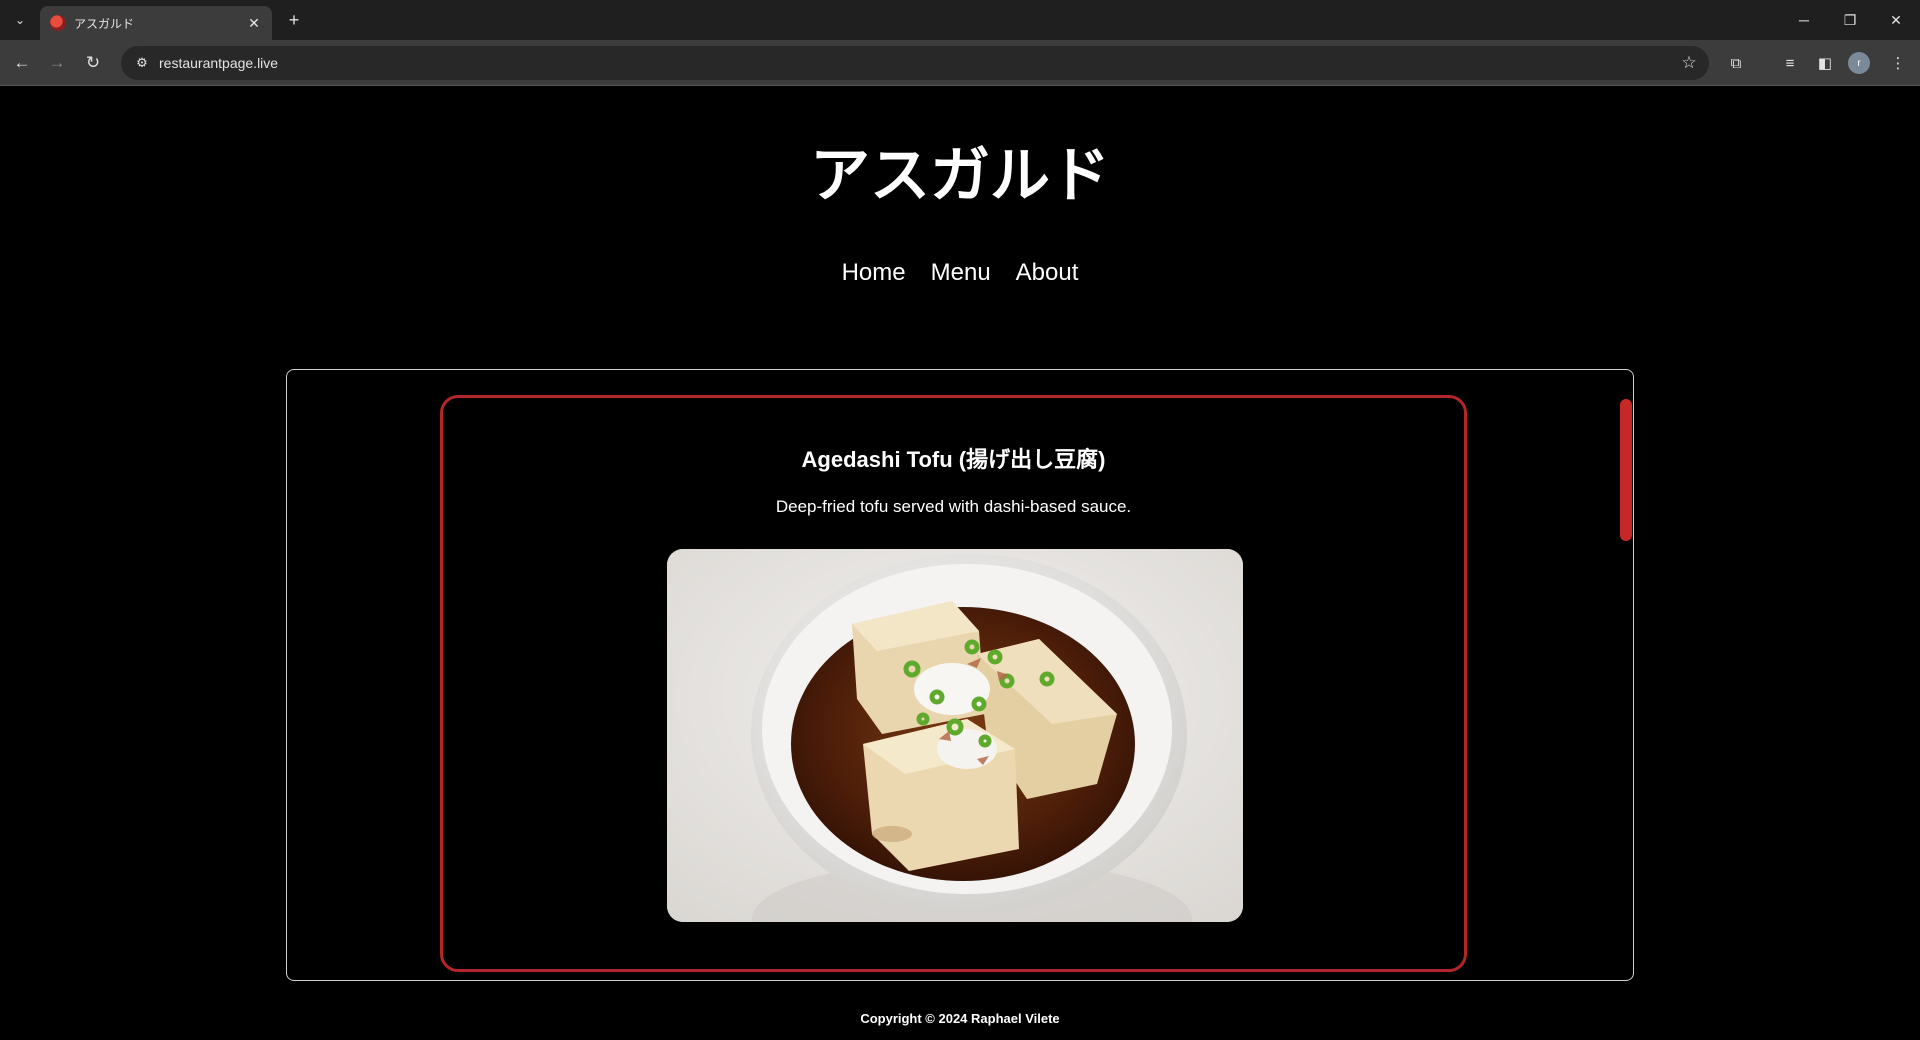  Describe the element at coordinates (1790, 63) in the screenshot. I see `media-controls-icon: ≡` at that location.